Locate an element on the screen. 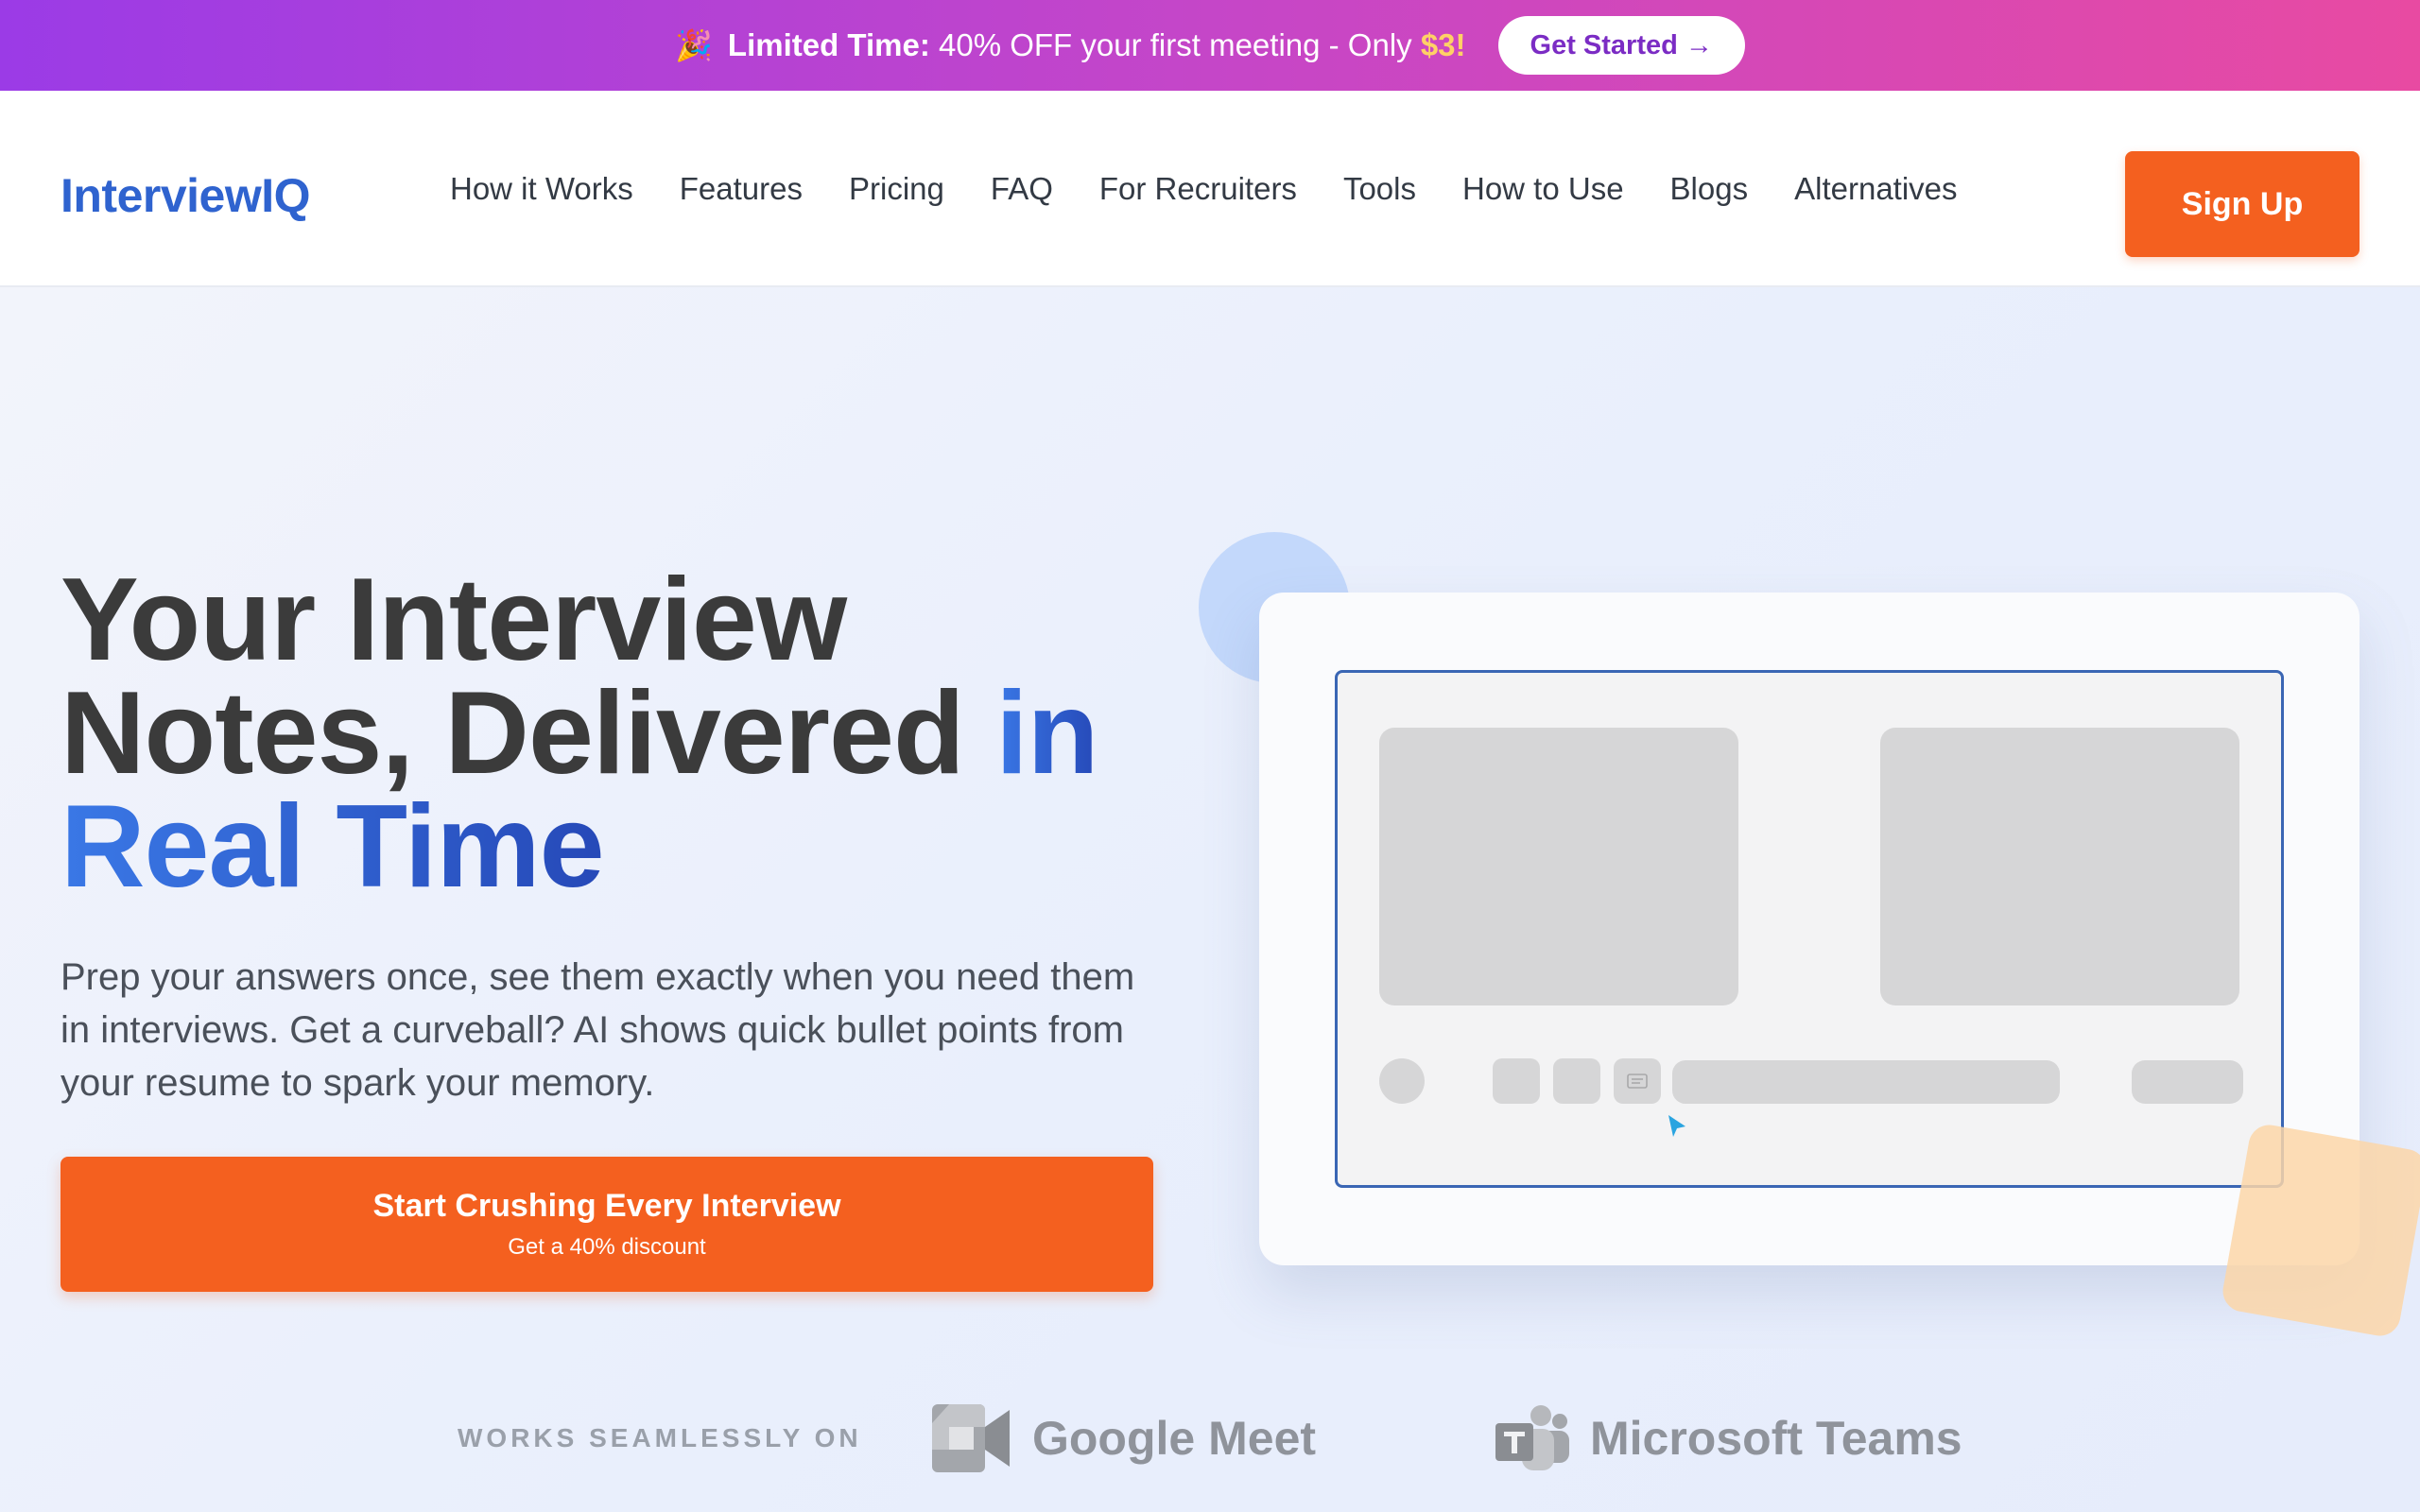  hero-title-accent-2: Real Time is located at coordinates (332, 847).